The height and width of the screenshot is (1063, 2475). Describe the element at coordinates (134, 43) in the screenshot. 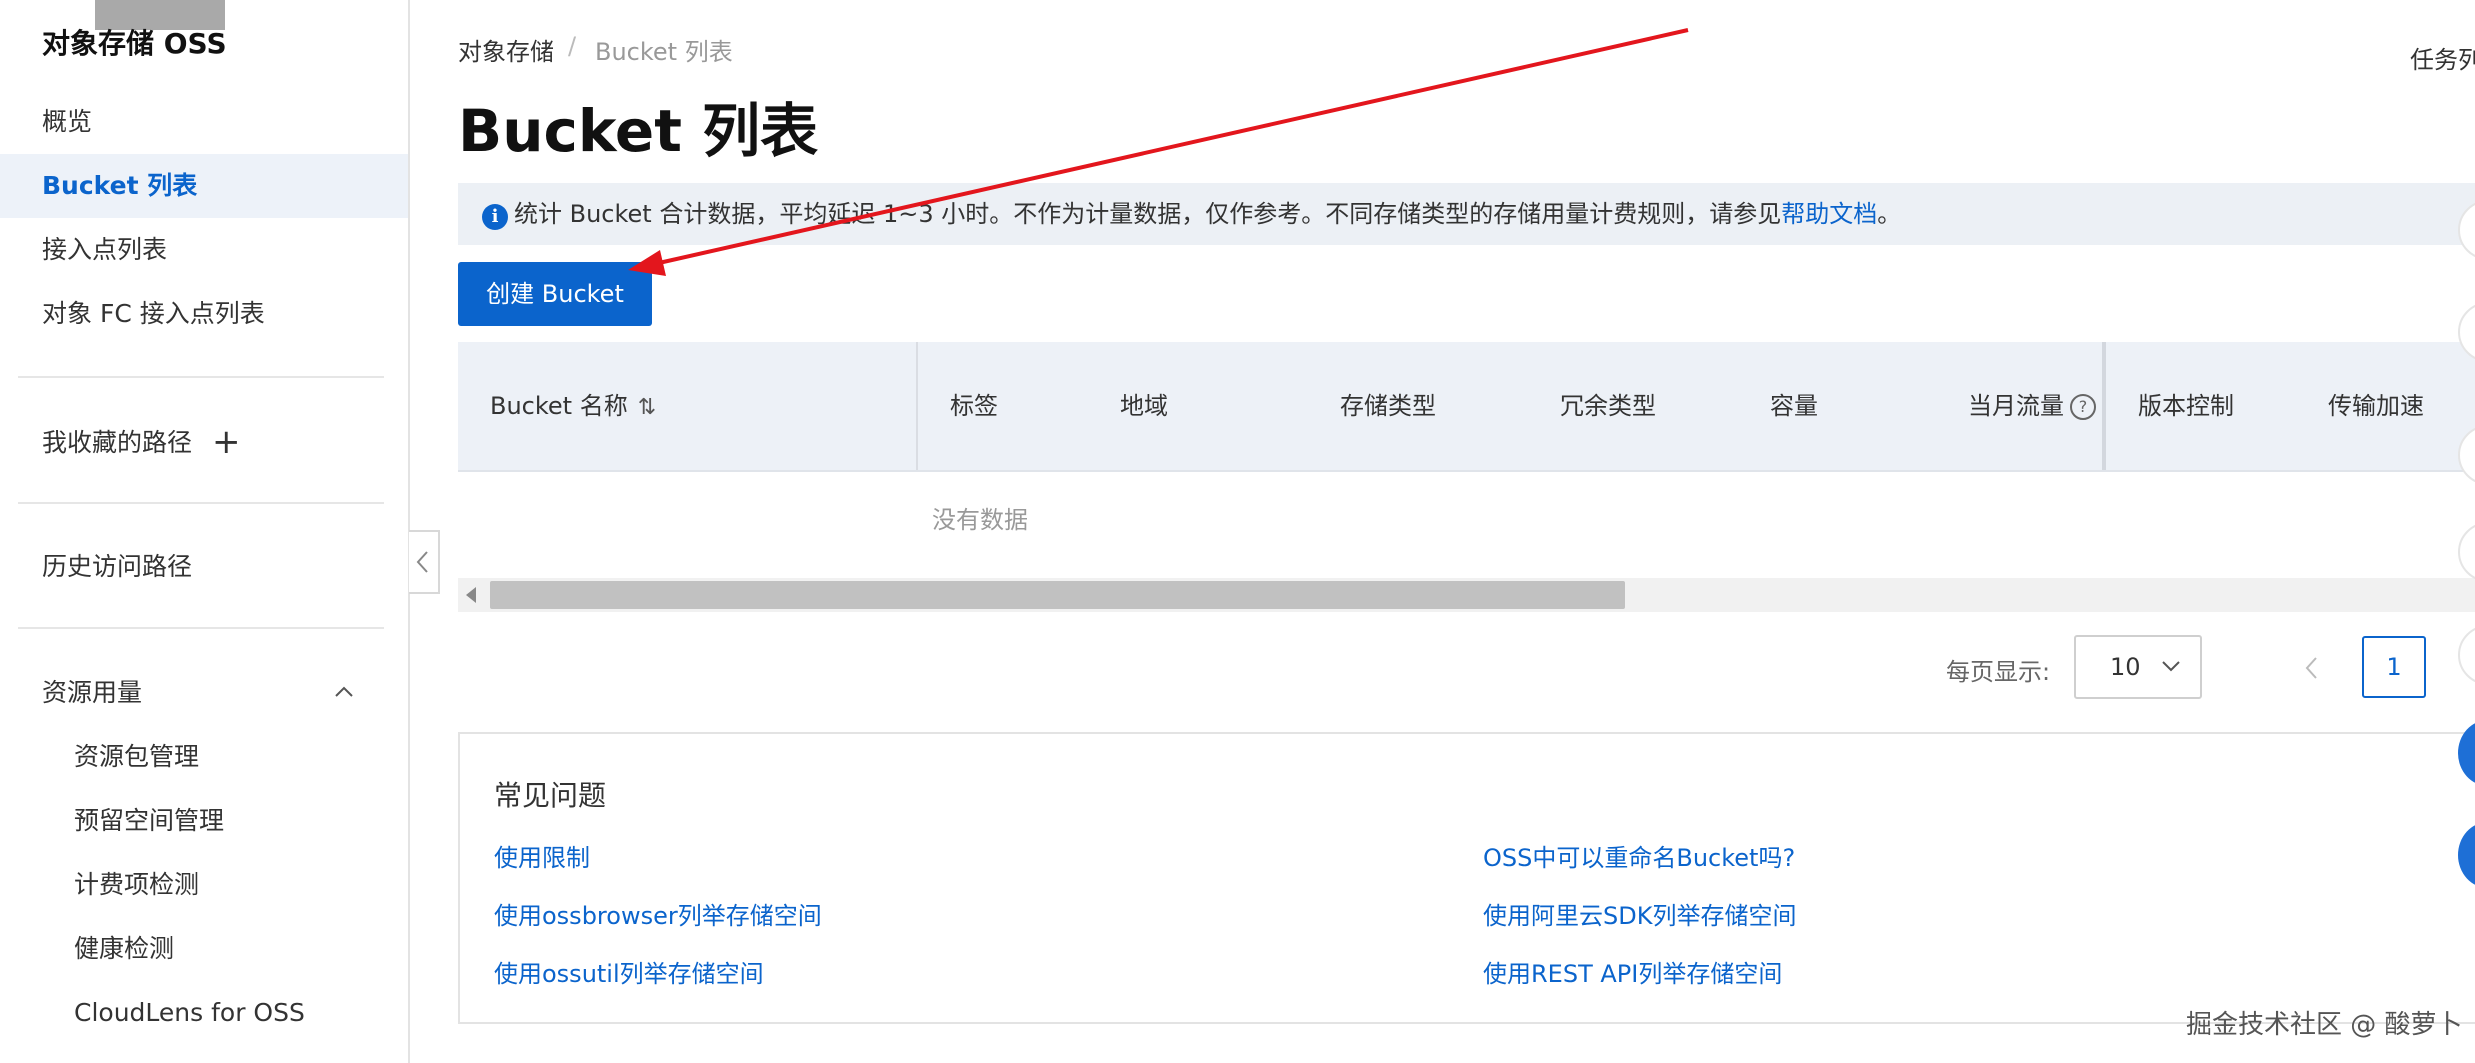

I see `sidebar-title: 对象存储 OSS` at that location.